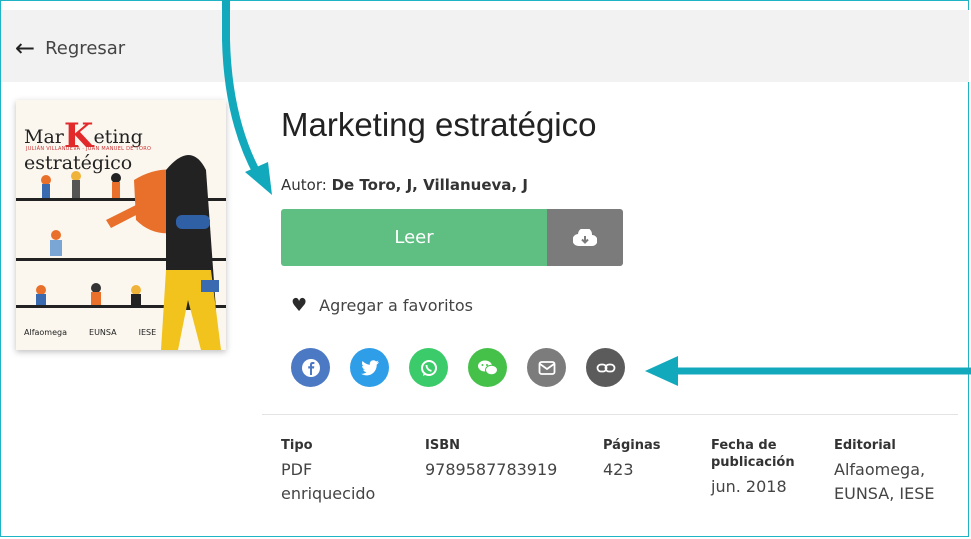 The image size is (971, 539). I want to click on read-actions: Leer, so click(452, 237).